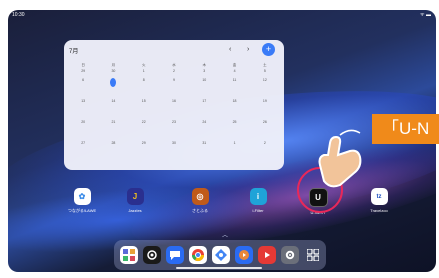 The width and height of the screenshot is (439, 278). I want to click on calendar-day: 19, so click(265, 106).